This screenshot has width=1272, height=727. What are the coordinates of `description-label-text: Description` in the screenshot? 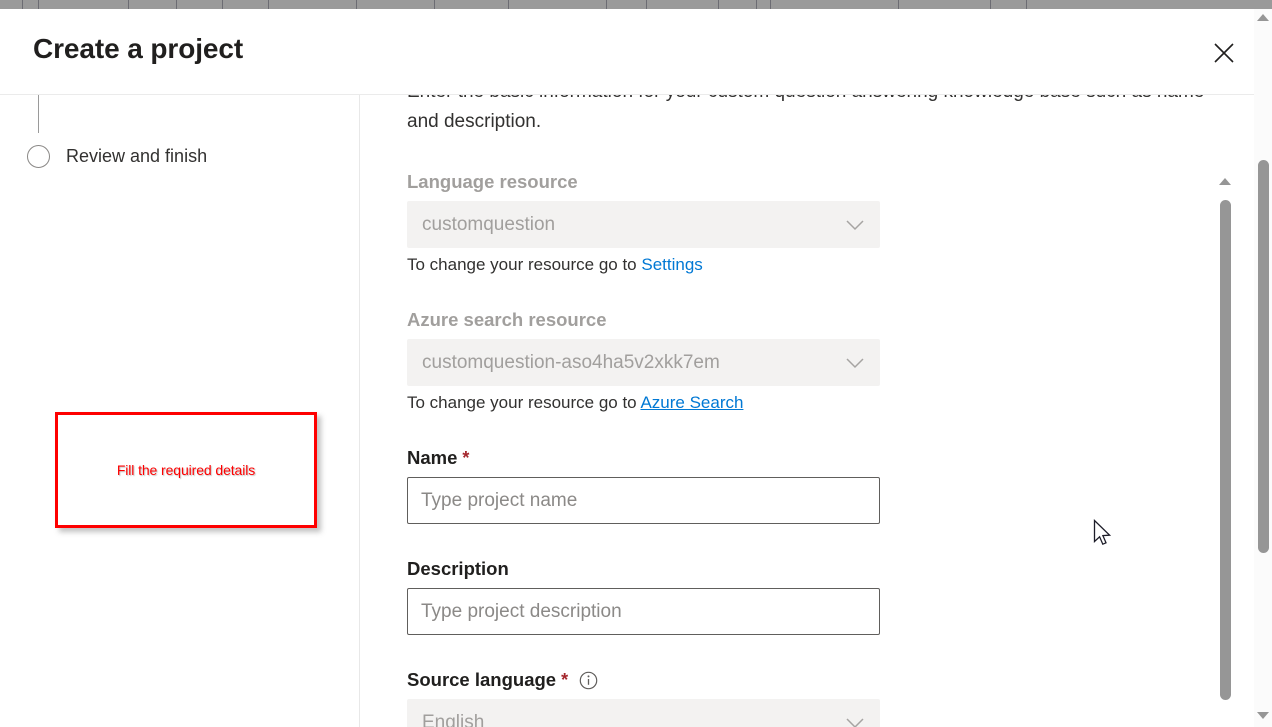 It's located at (458, 568).